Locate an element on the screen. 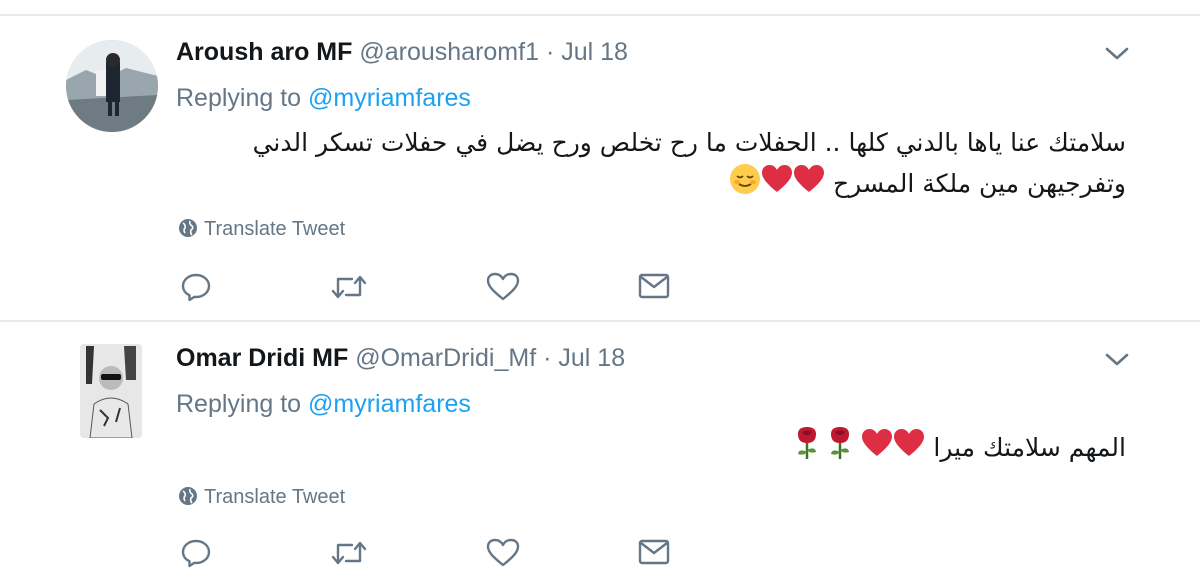 The height and width of the screenshot is (581, 1200). display-name: Aroush aro MF is located at coordinates (264, 52).